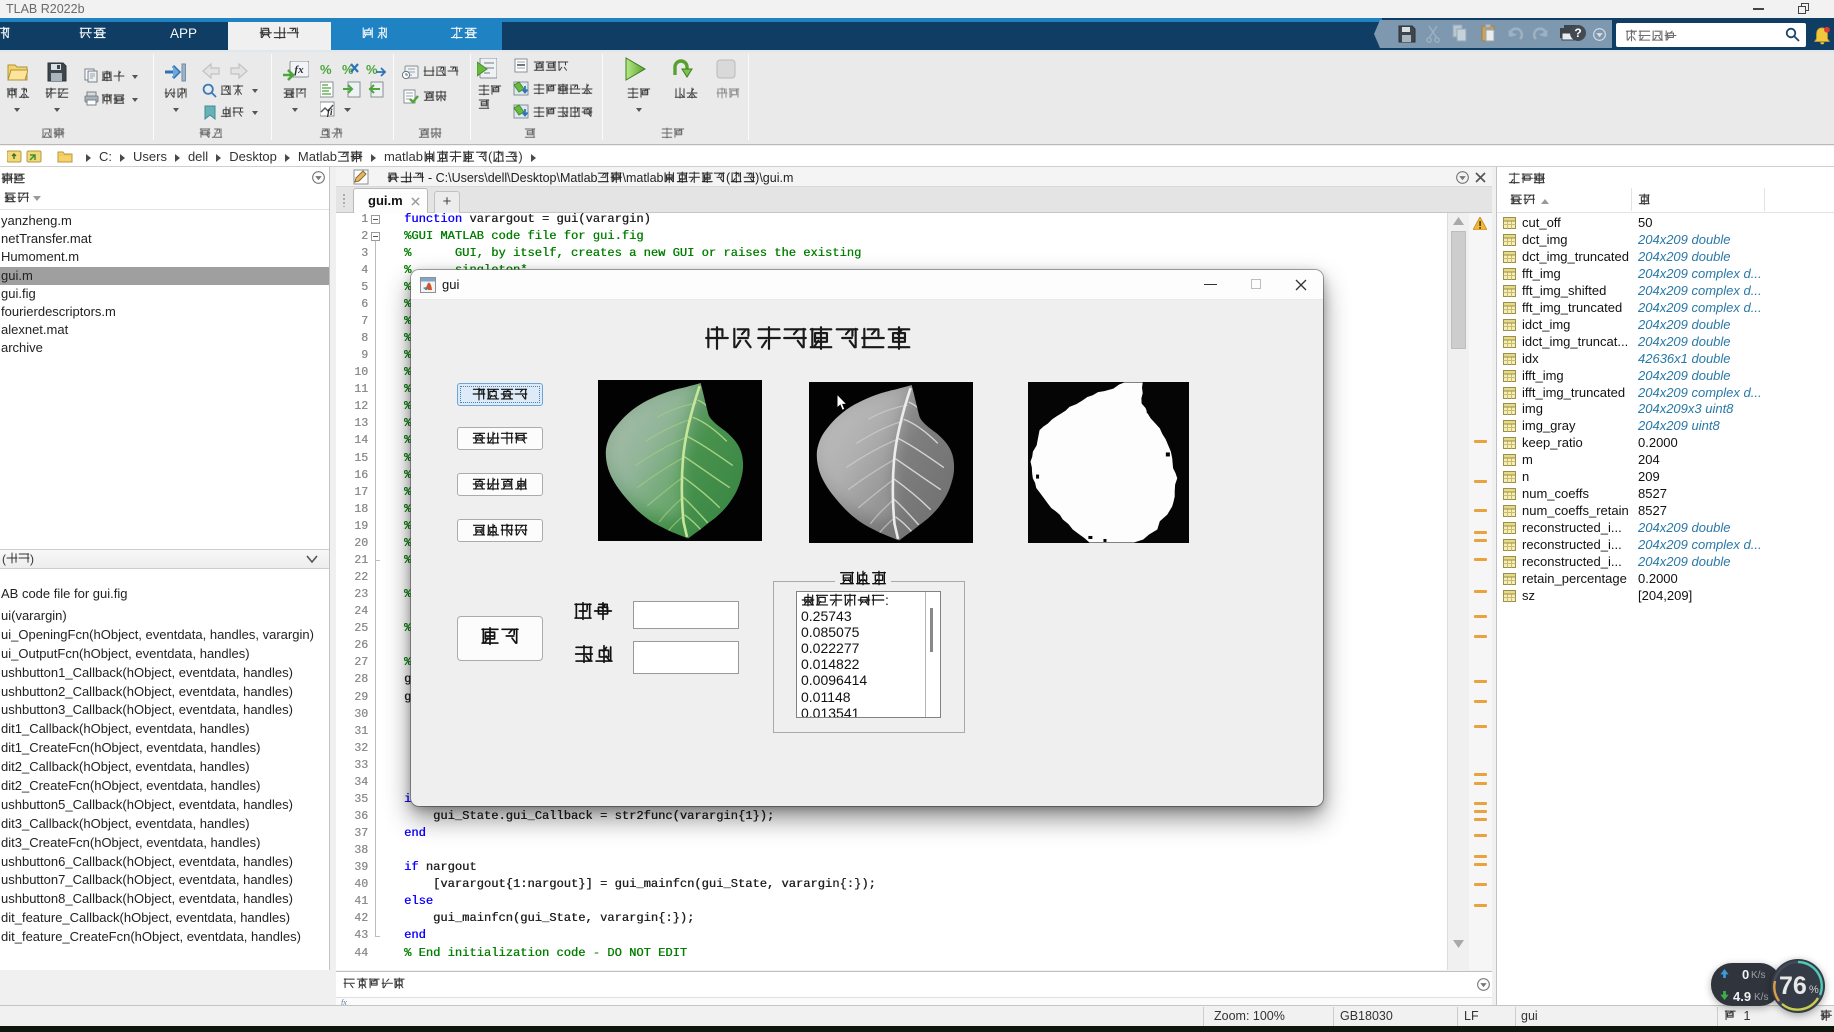 The height and width of the screenshot is (1032, 1834). What do you see at coordinates (330, 112) in the screenshot?
I see `svg-text: fi` at bounding box center [330, 112].